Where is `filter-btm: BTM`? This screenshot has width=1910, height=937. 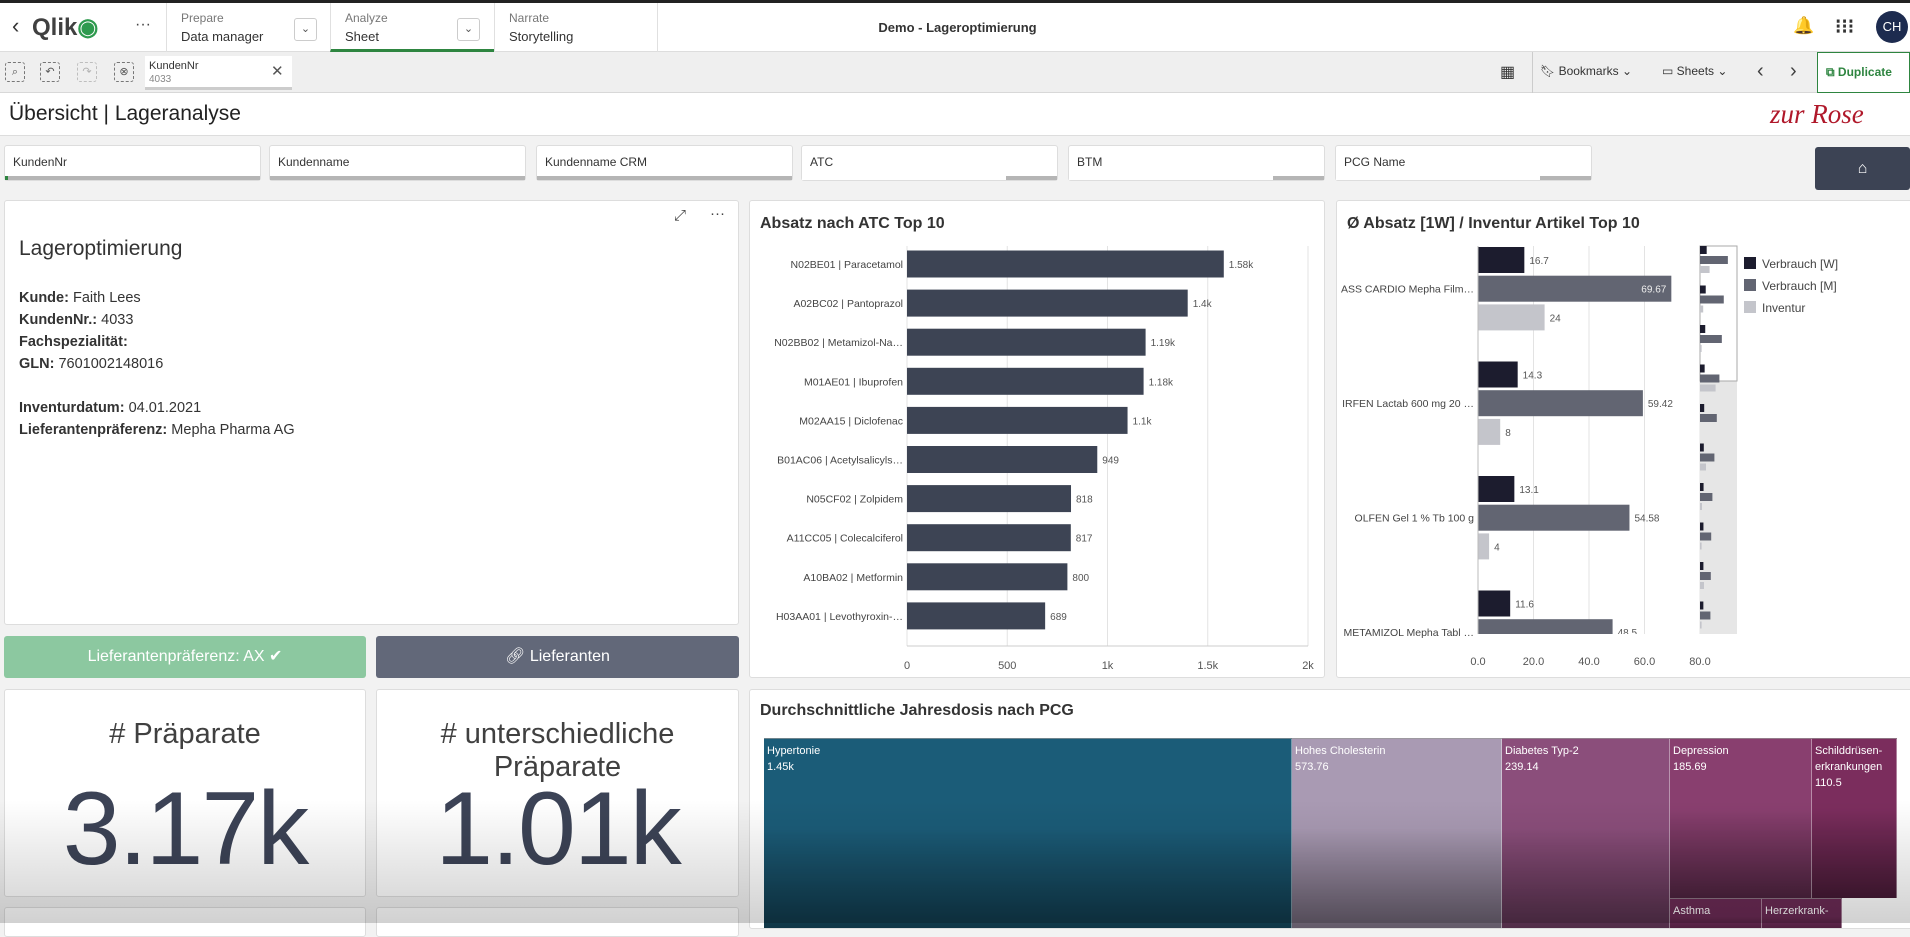
filter-btm: BTM is located at coordinates (1196, 163).